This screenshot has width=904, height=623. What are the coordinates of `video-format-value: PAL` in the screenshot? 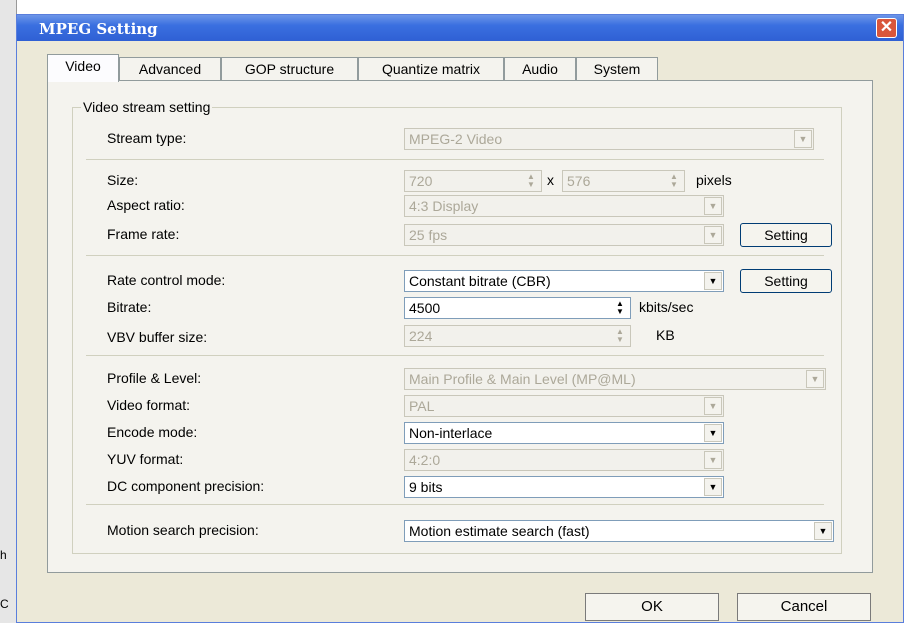 It's located at (422, 406).